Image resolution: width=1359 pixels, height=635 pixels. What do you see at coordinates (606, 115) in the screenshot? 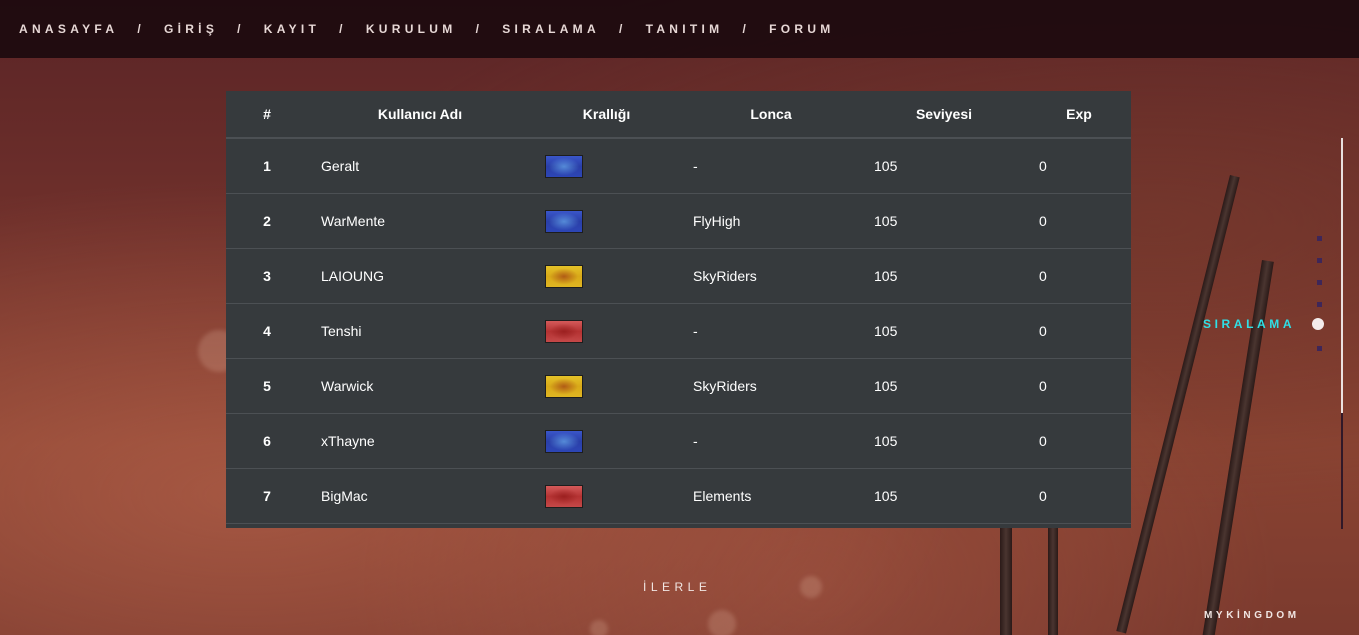
I see `col-kingdom-header: Krallığı` at bounding box center [606, 115].